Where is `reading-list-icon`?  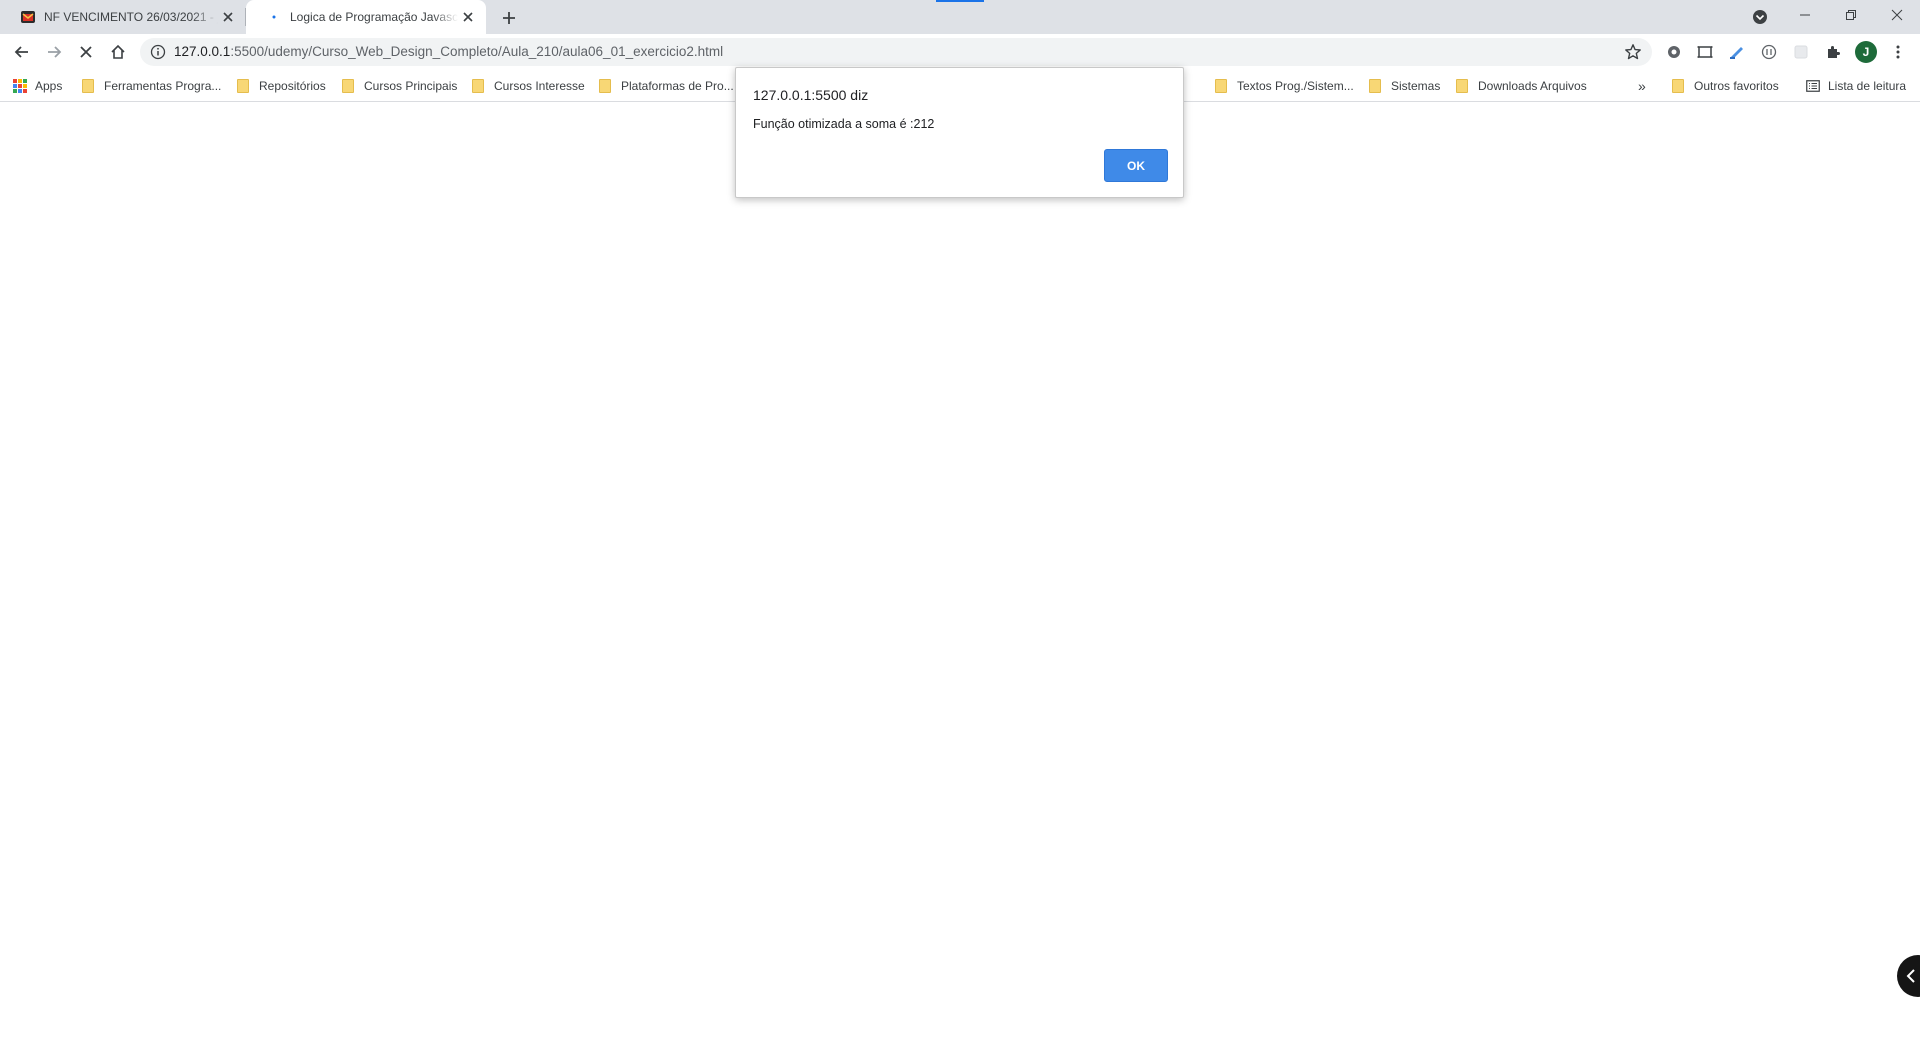 reading-list-icon is located at coordinates (1813, 86).